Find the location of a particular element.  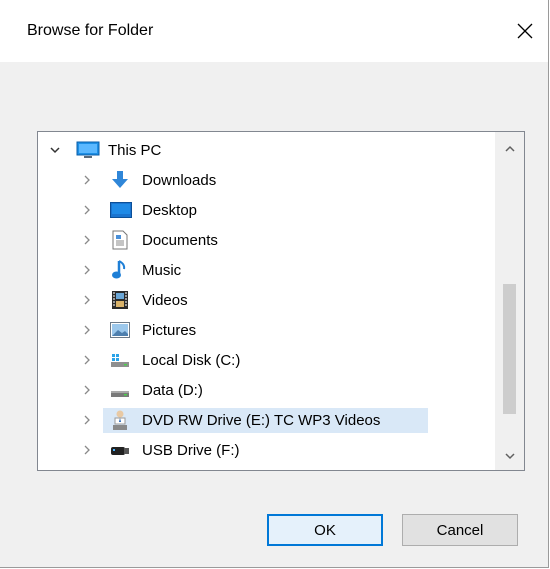

title-bar: Browse for Folder is located at coordinates (274, 31).